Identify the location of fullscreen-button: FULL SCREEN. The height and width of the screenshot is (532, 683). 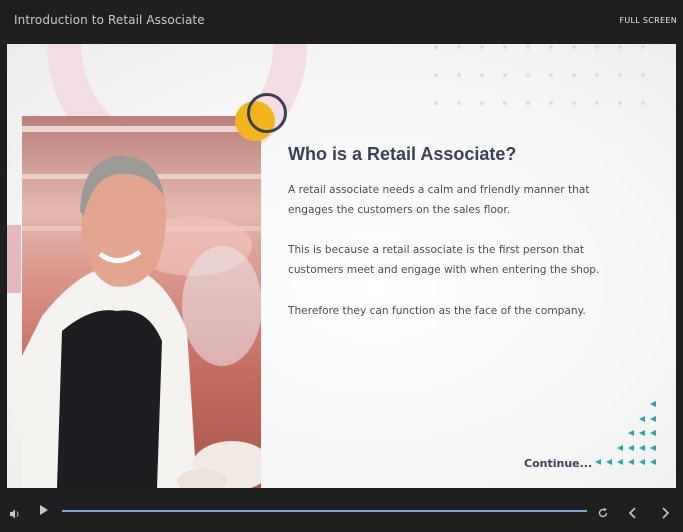
(648, 20).